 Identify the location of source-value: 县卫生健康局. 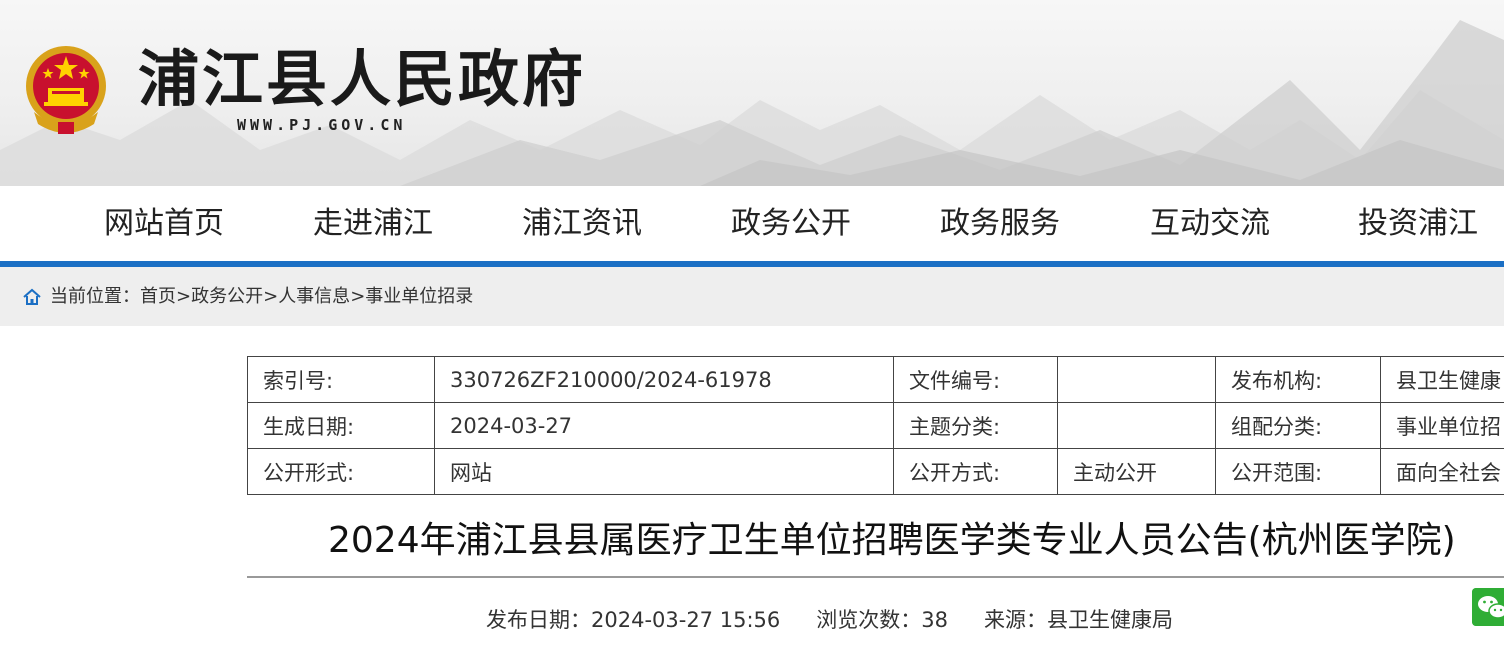
(1109, 620).